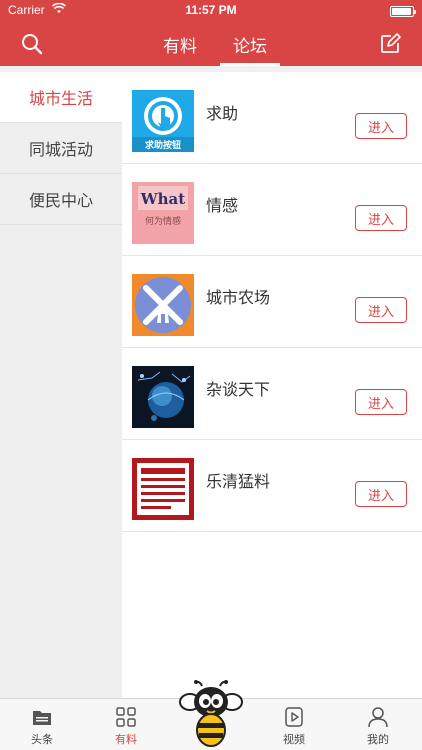 Image resolution: width=422 pixels, height=750 pixels. I want to click on tab-youliao: 有料, so click(180, 44).